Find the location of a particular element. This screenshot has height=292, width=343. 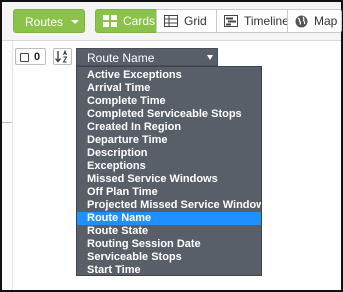

cards-icon is located at coordinates (110, 21).